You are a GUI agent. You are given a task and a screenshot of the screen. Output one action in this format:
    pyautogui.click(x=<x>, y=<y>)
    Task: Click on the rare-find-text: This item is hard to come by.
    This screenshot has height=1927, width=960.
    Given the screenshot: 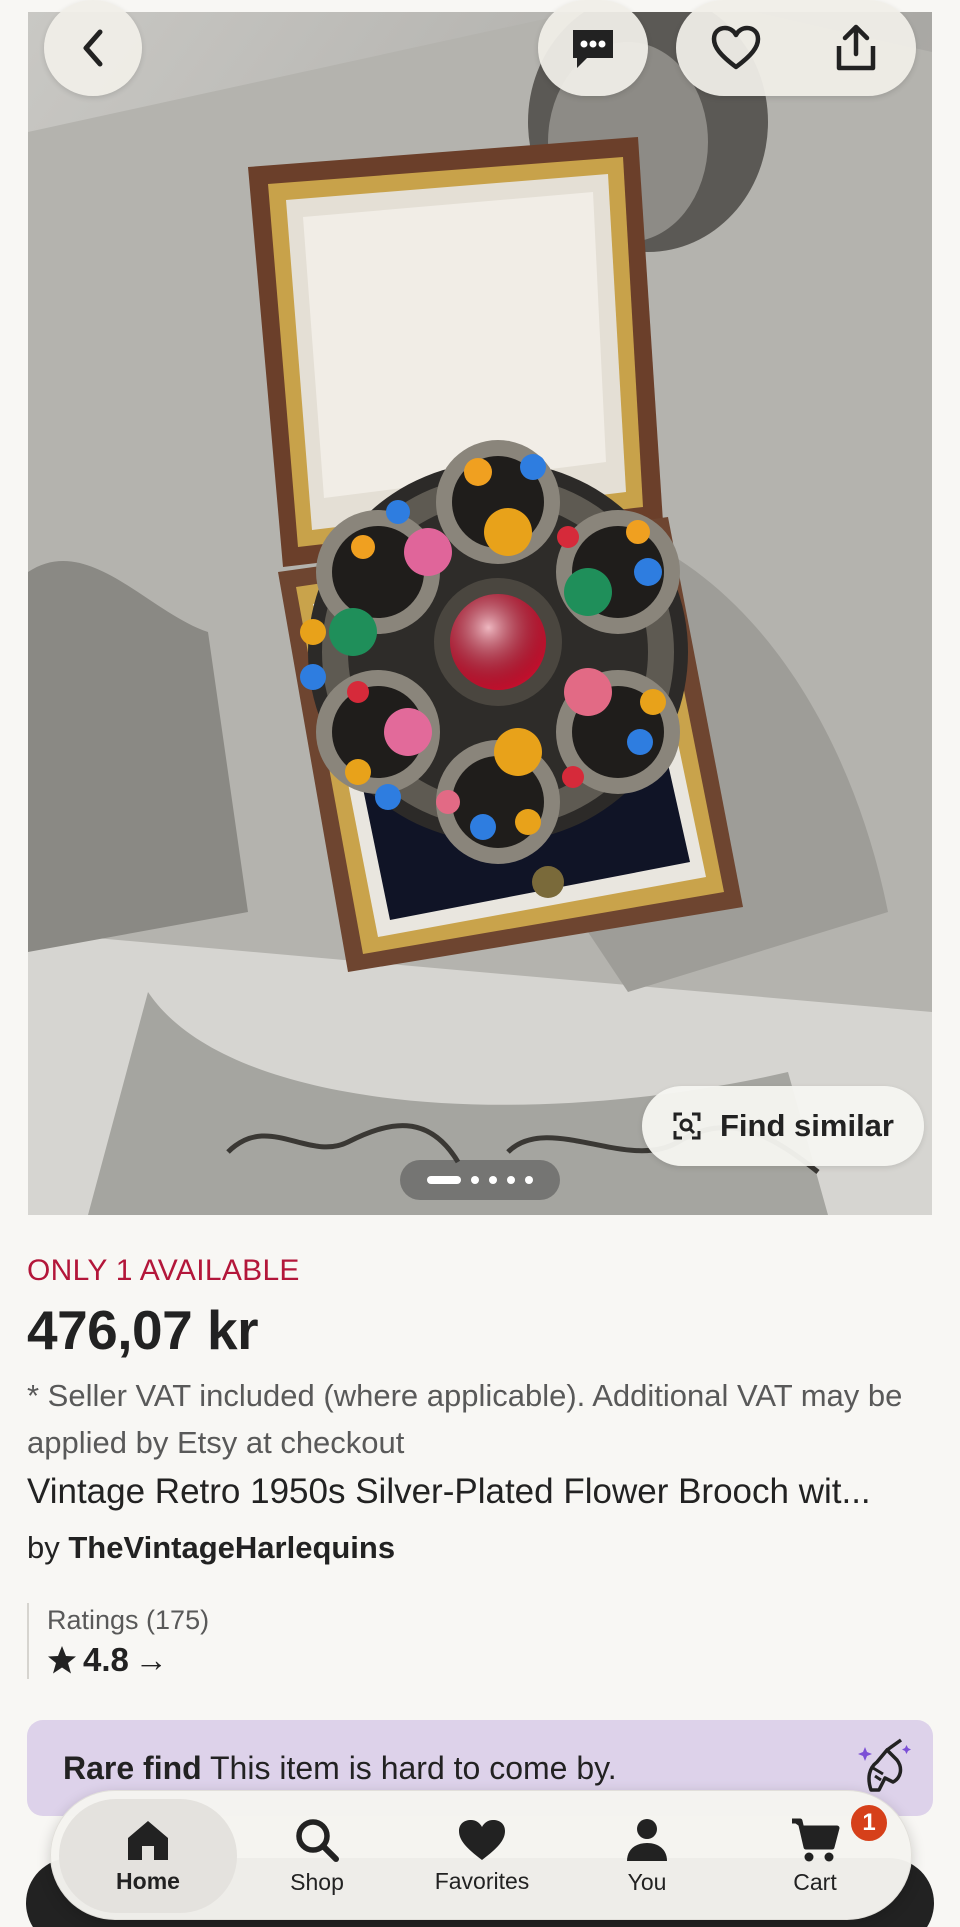 What is the action you would take?
    pyautogui.click(x=409, y=1767)
    